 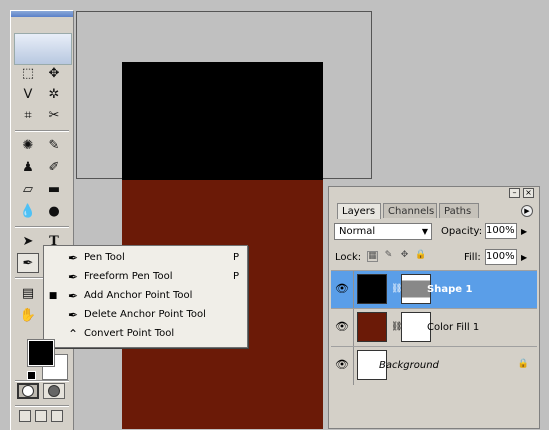 What do you see at coordinates (43, 49) in the screenshot?
I see `photoshop-feather-logo` at bounding box center [43, 49].